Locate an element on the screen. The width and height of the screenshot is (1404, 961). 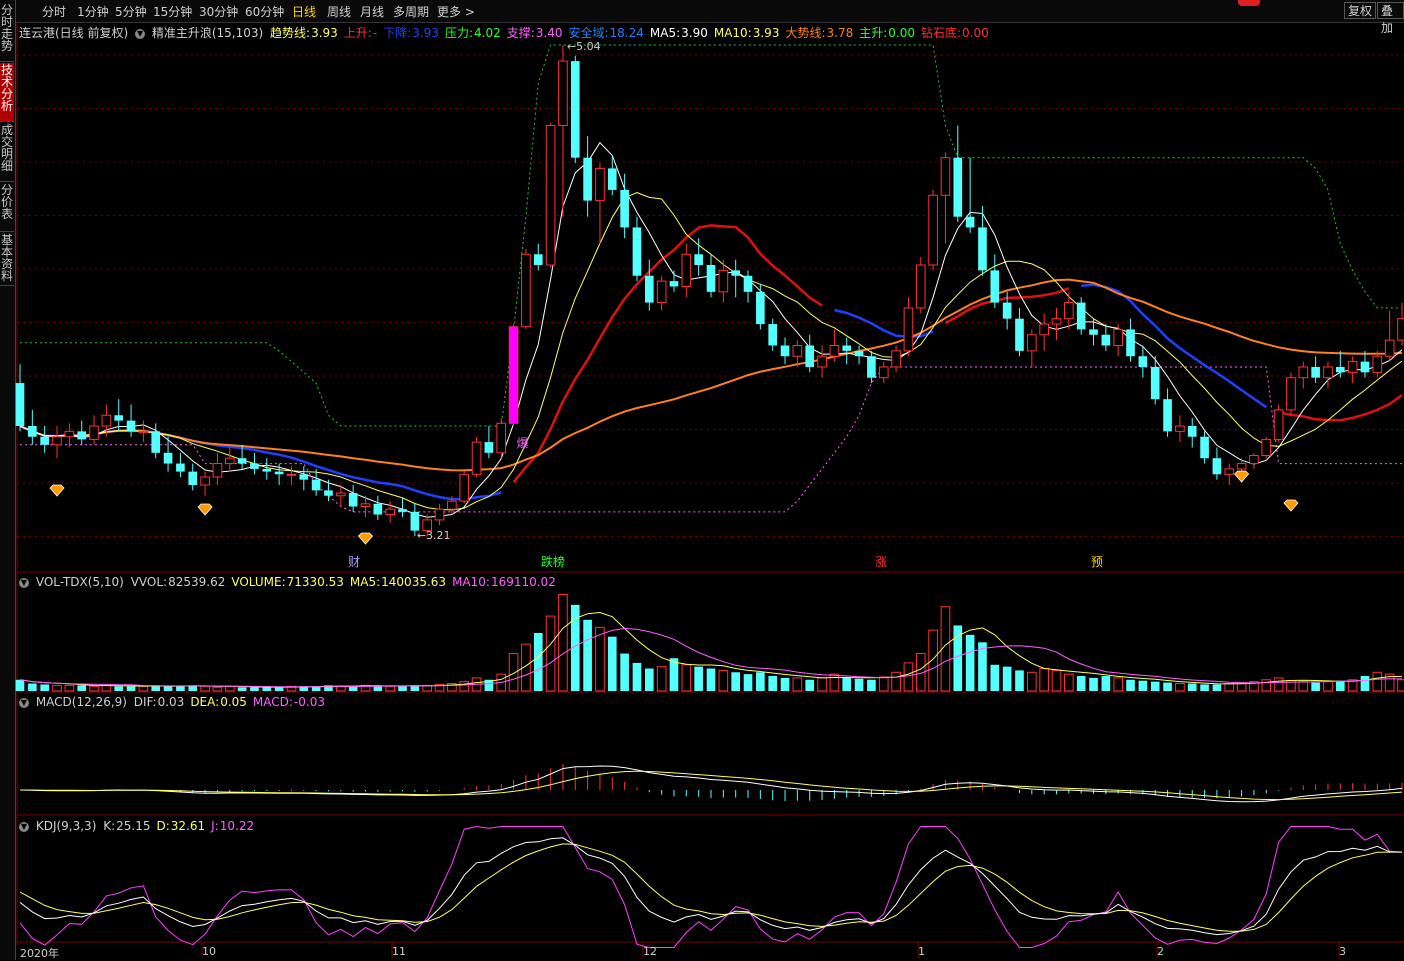
indicator-label: 趋势线: is located at coordinates (290, 33).